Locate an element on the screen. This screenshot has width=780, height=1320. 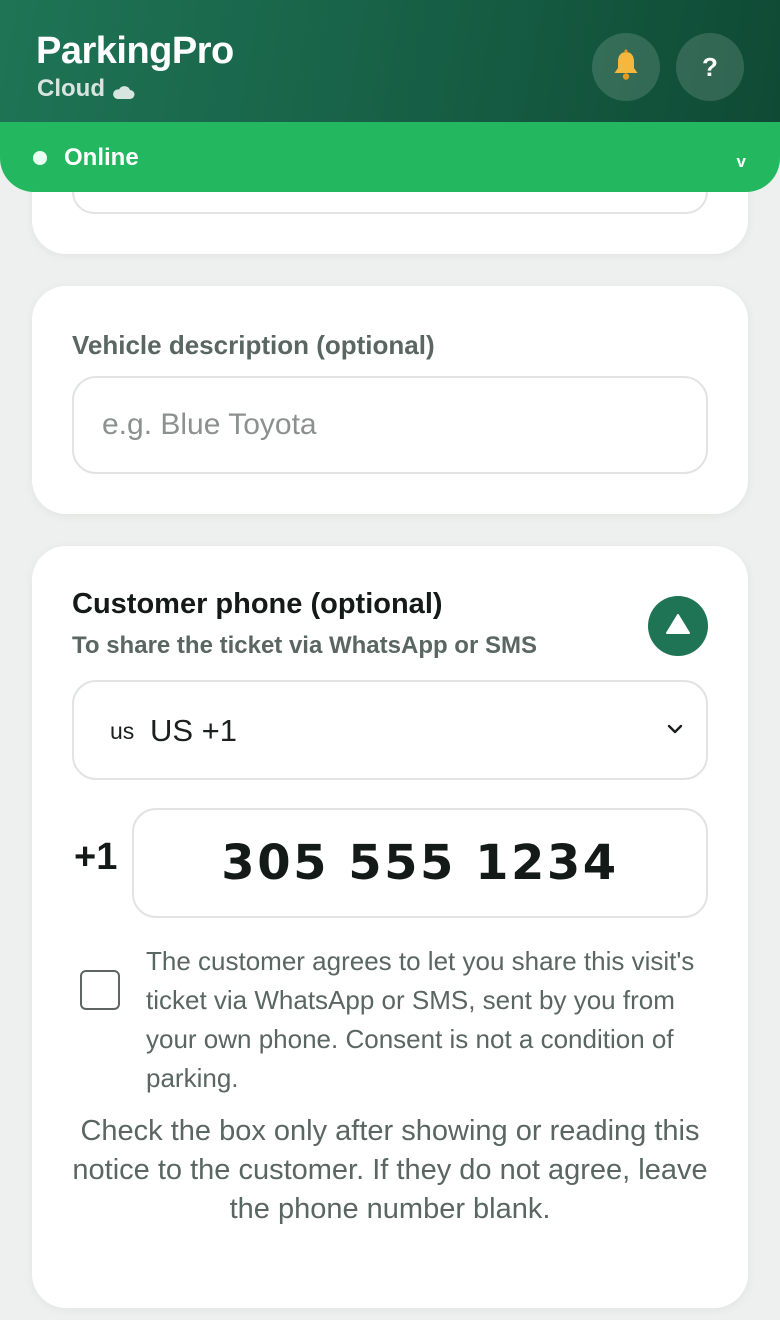
expand-status-toggle: v is located at coordinates (741, 162).